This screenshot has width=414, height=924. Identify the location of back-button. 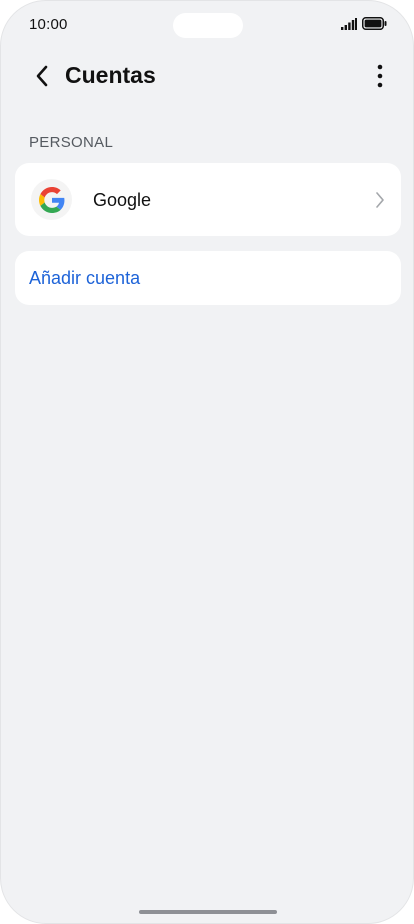
(42, 76).